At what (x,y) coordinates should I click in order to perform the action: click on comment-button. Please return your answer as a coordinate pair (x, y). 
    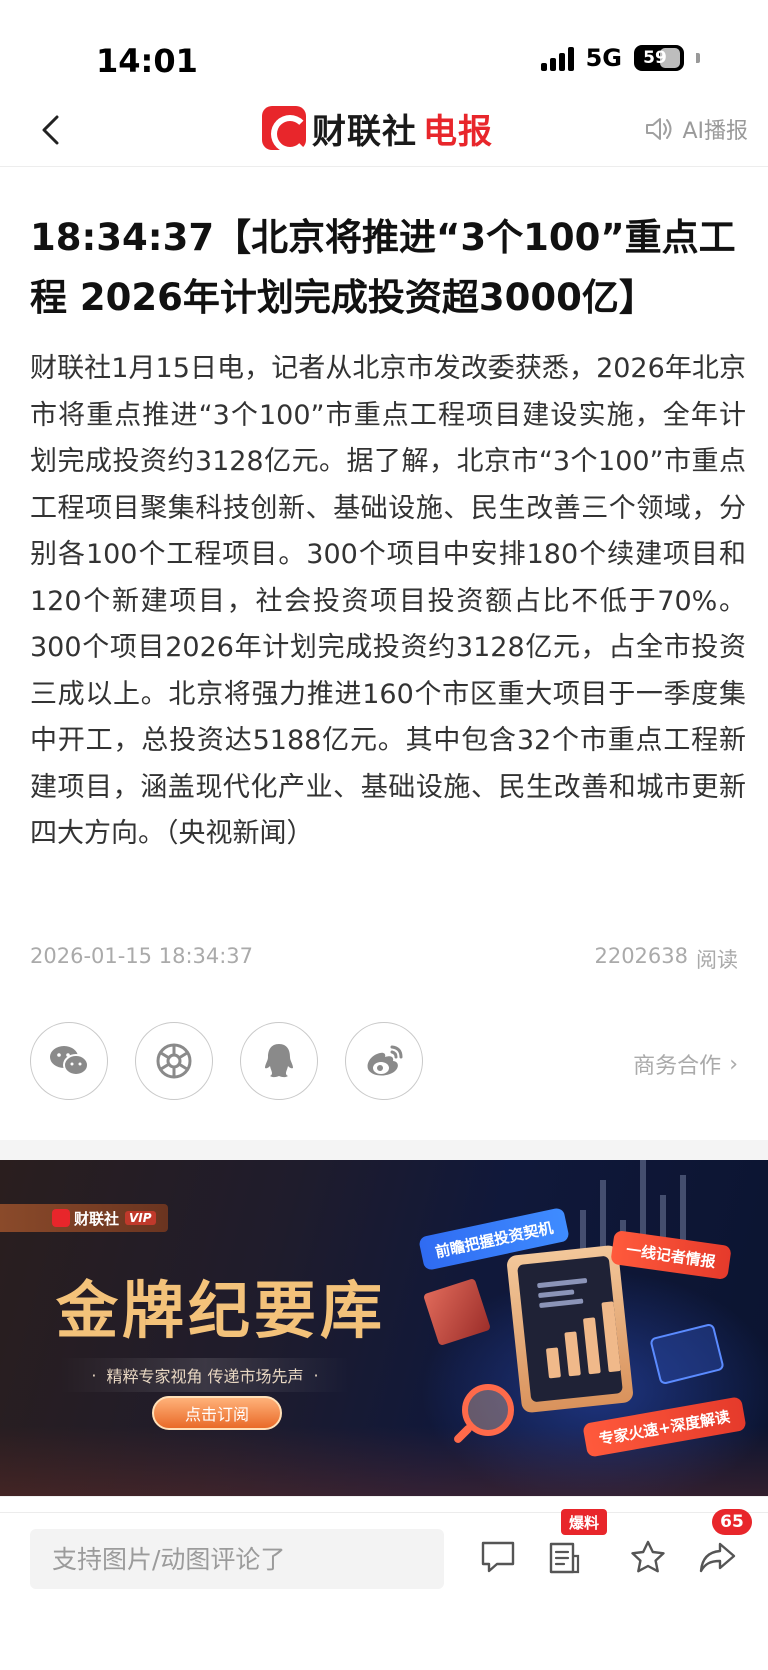
    Looking at the image, I should click on (498, 1557).